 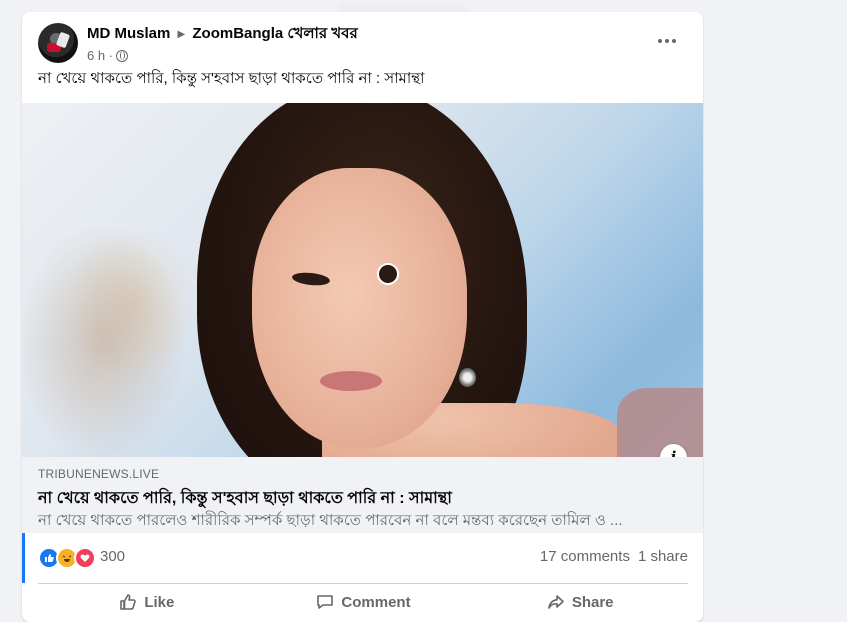 I want to click on link-domain: TRIBUNENEWS.LIVE, so click(x=99, y=474).